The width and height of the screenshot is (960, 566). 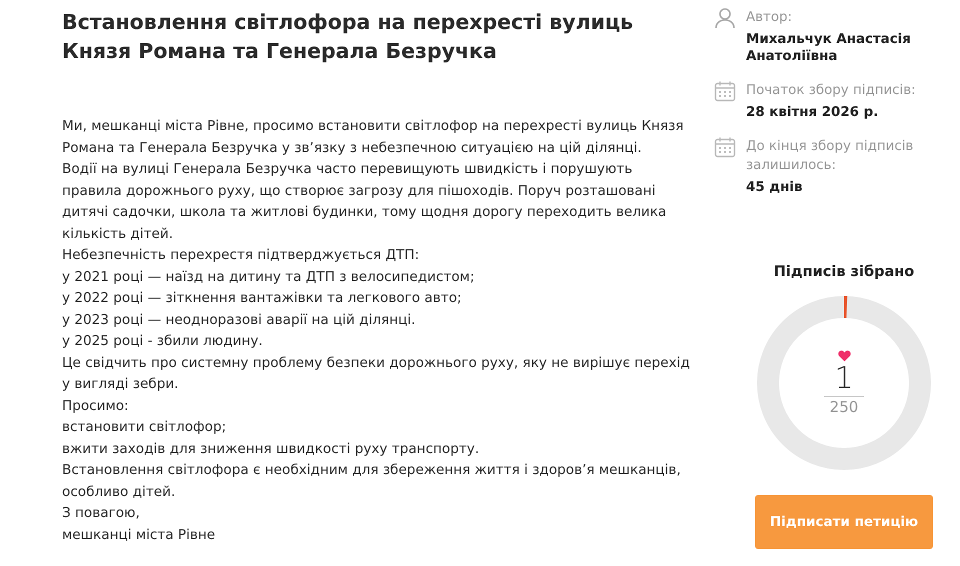 I want to click on petition-text: мешканці міста Рівне, so click(x=139, y=535).